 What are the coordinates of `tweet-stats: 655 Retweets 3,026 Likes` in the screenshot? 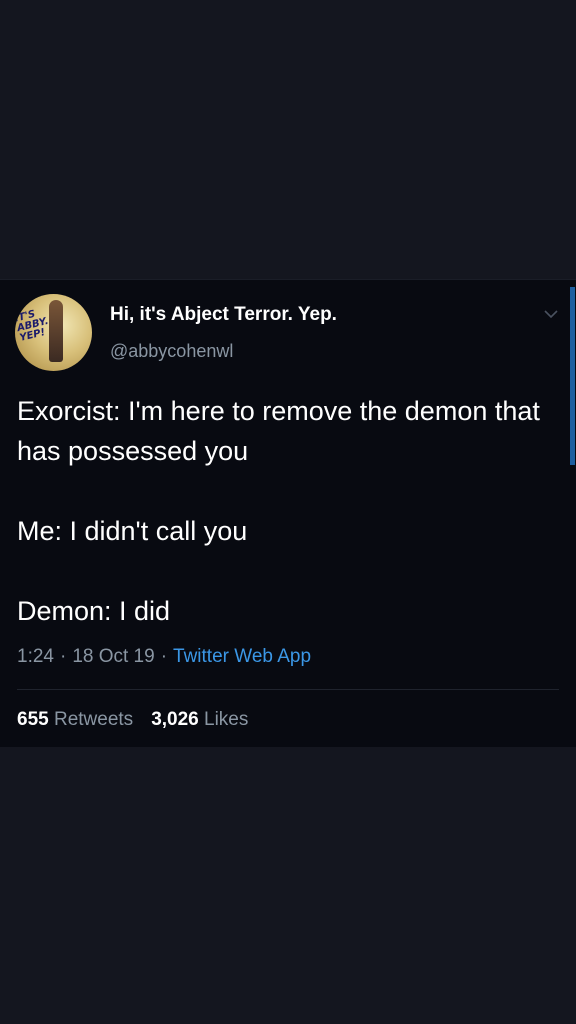 It's located at (132, 720).